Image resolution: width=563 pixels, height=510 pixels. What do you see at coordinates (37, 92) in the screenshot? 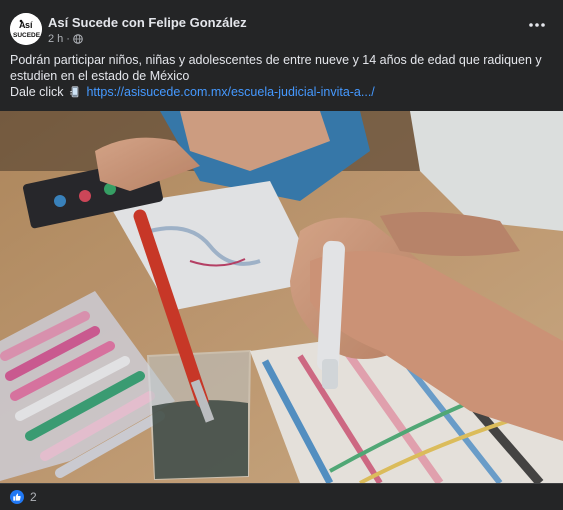
I see `cta-label: Dale click` at bounding box center [37, 92].